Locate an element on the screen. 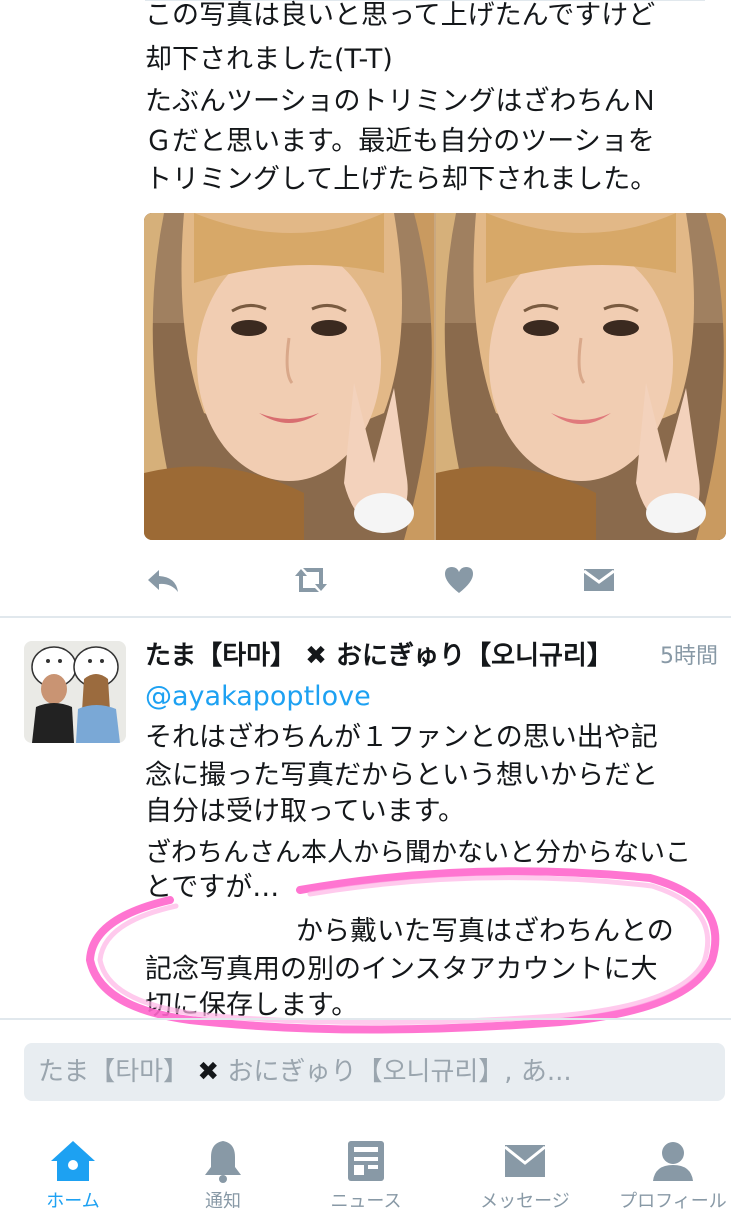 The width and height of the screenshot is (731, 1219). envelope-icon is located at coordinates (525, 1161).